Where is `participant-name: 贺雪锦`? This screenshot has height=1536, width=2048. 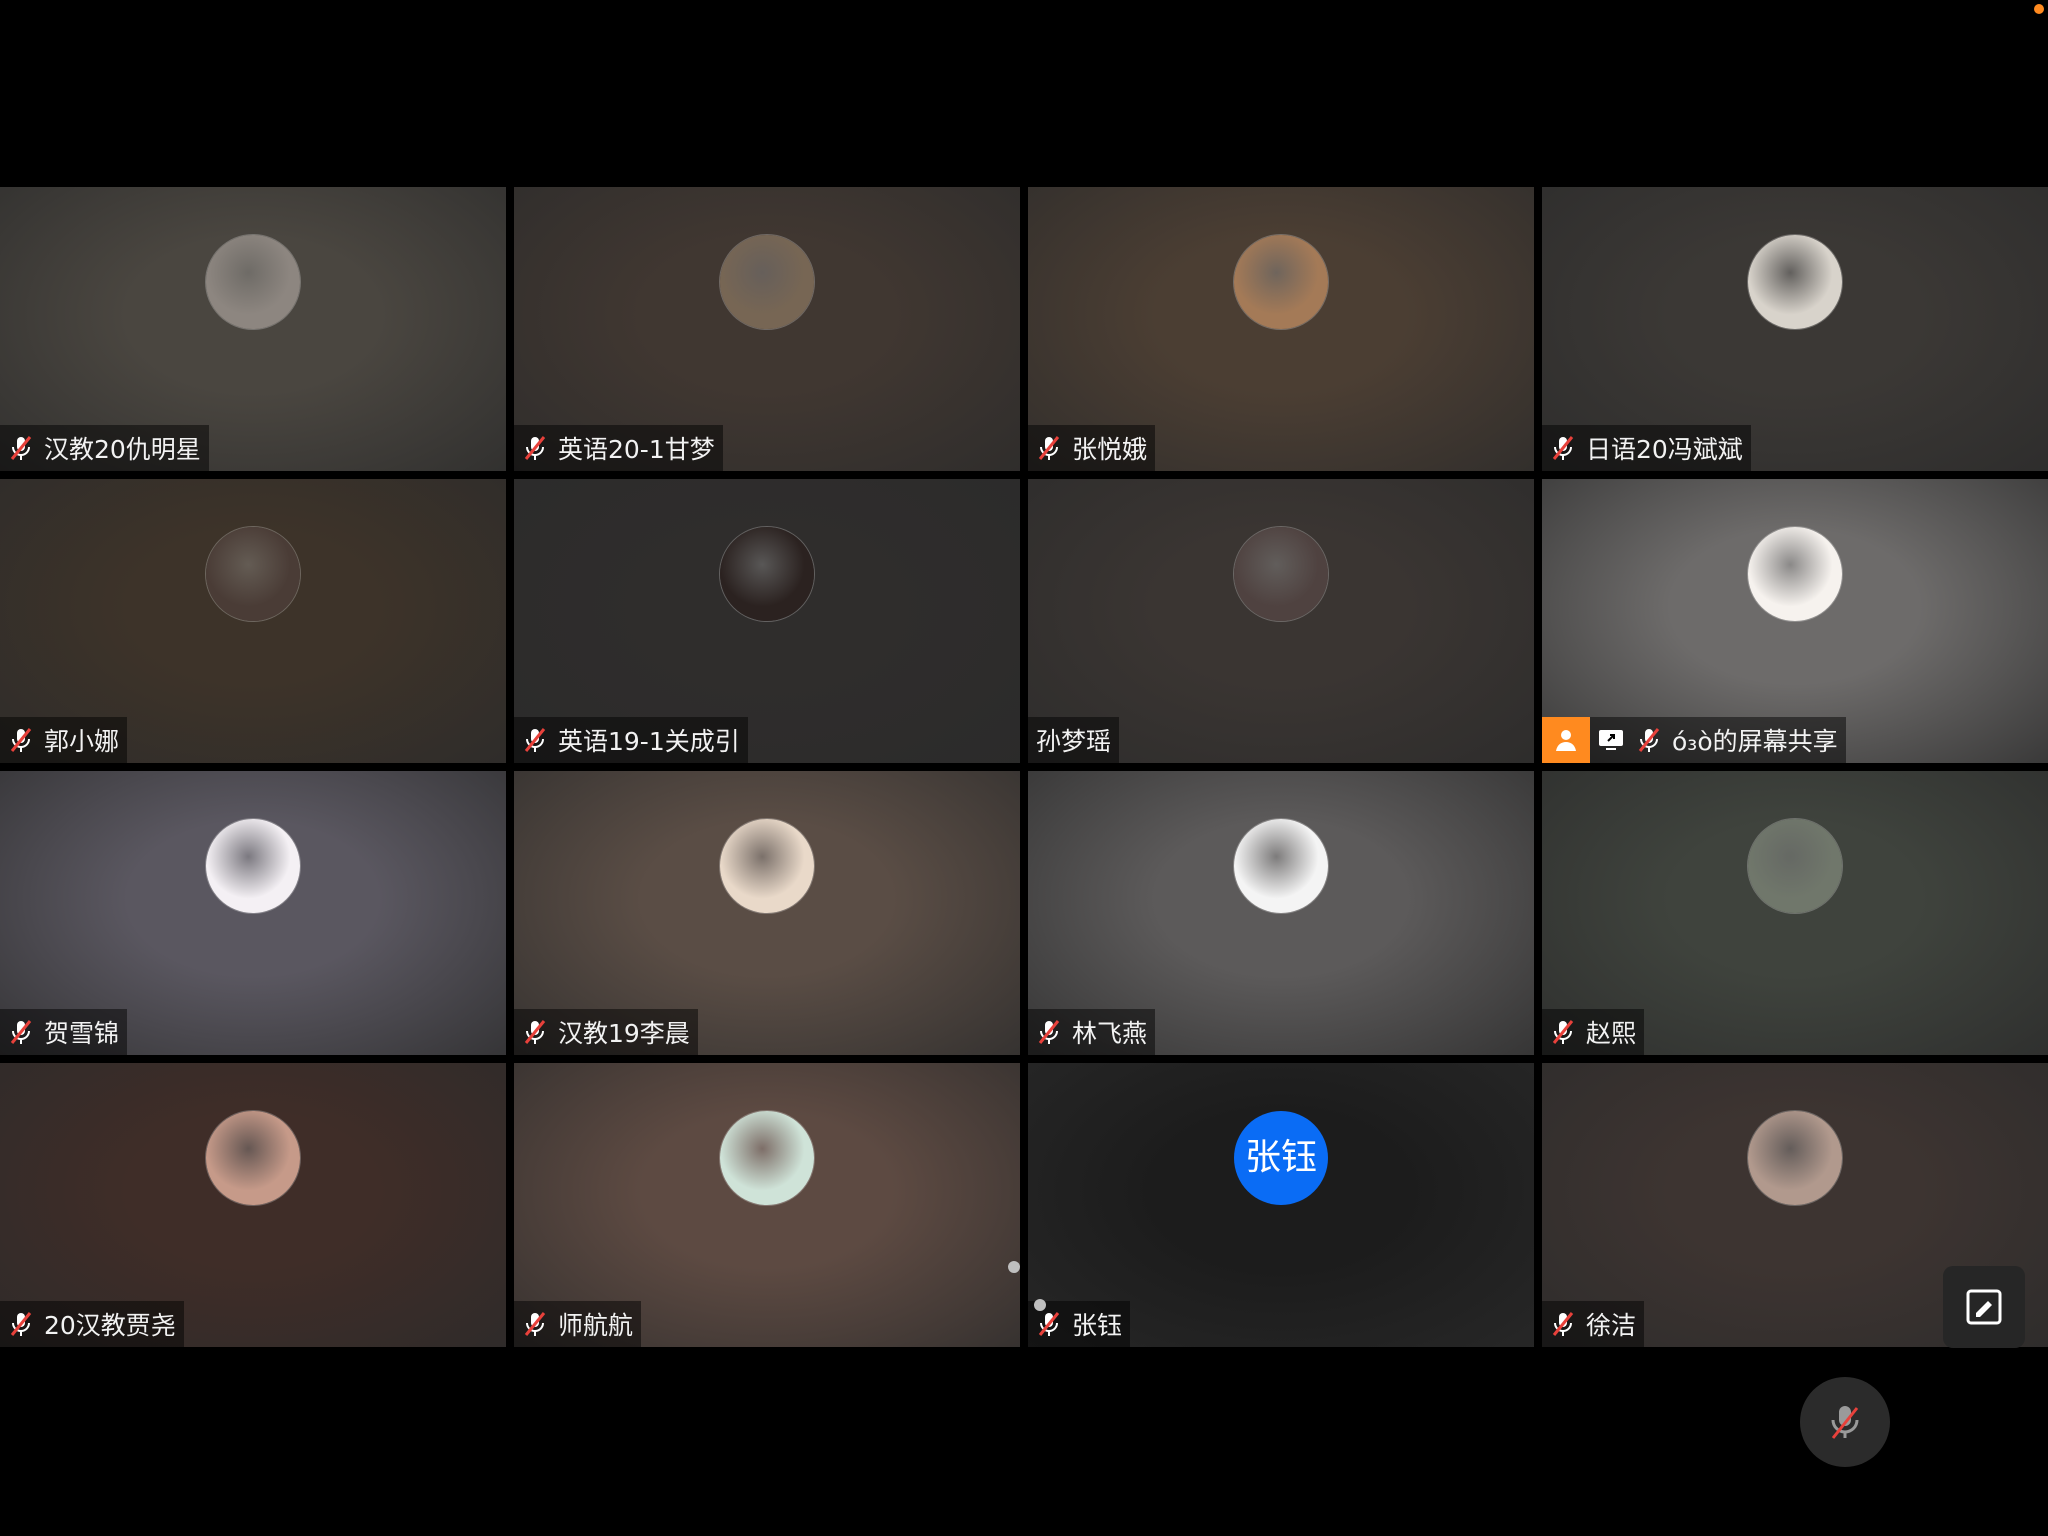 participant-name: 贺雪锦 is located at coordinates (82, 1033).